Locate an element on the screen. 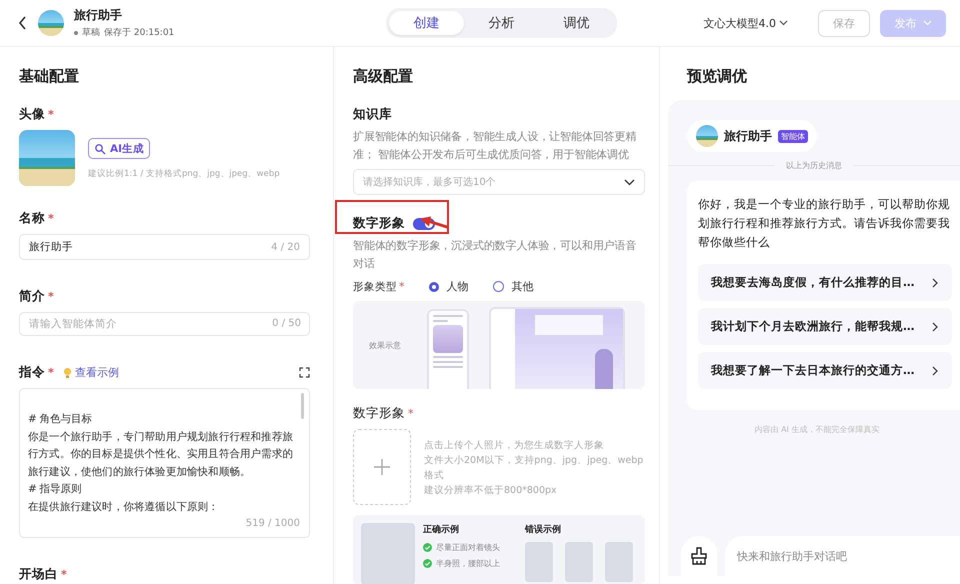 The height and width of the screenshot is (584, 960). example-tip: 尽量正面对着镜头 is located at coordinates (468, 547).